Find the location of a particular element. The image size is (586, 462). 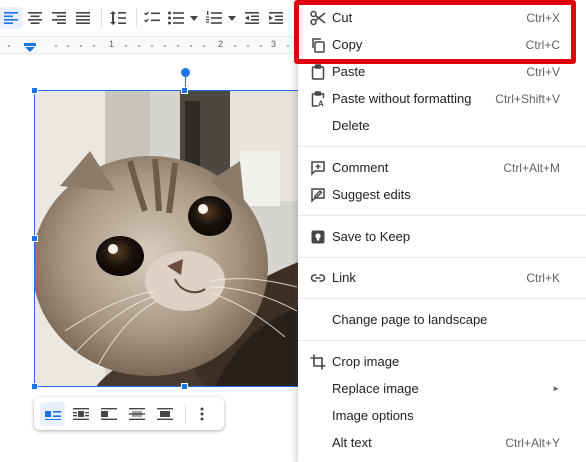

increase-indent-icon is located at coordinates (276, 18).